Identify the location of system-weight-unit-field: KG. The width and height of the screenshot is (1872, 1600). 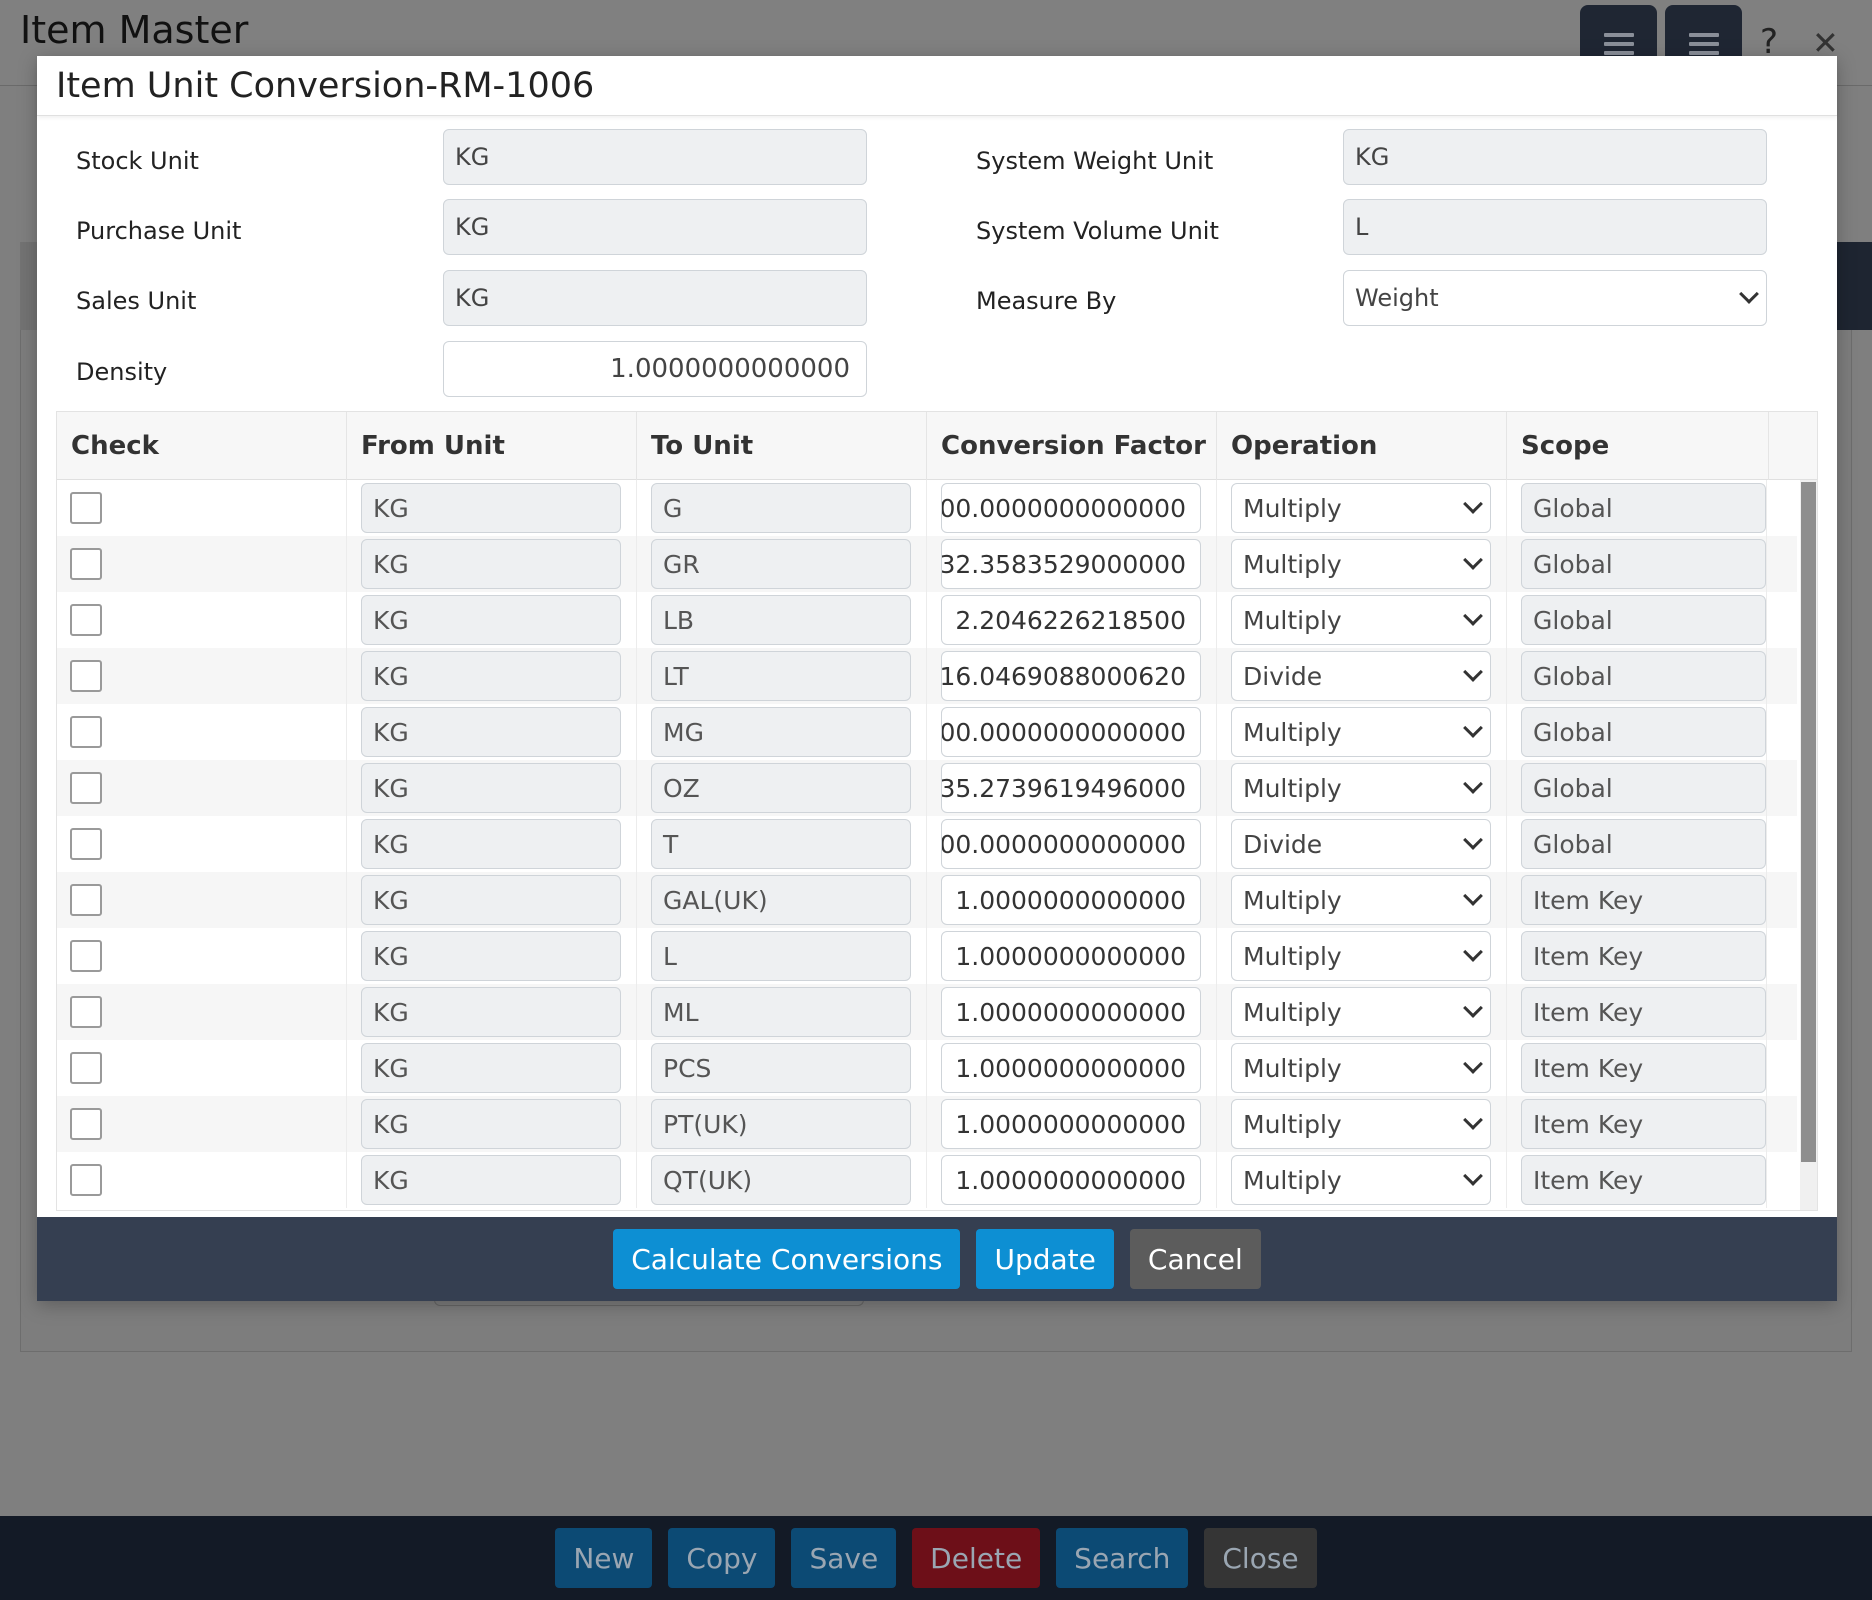
(1555, 157).